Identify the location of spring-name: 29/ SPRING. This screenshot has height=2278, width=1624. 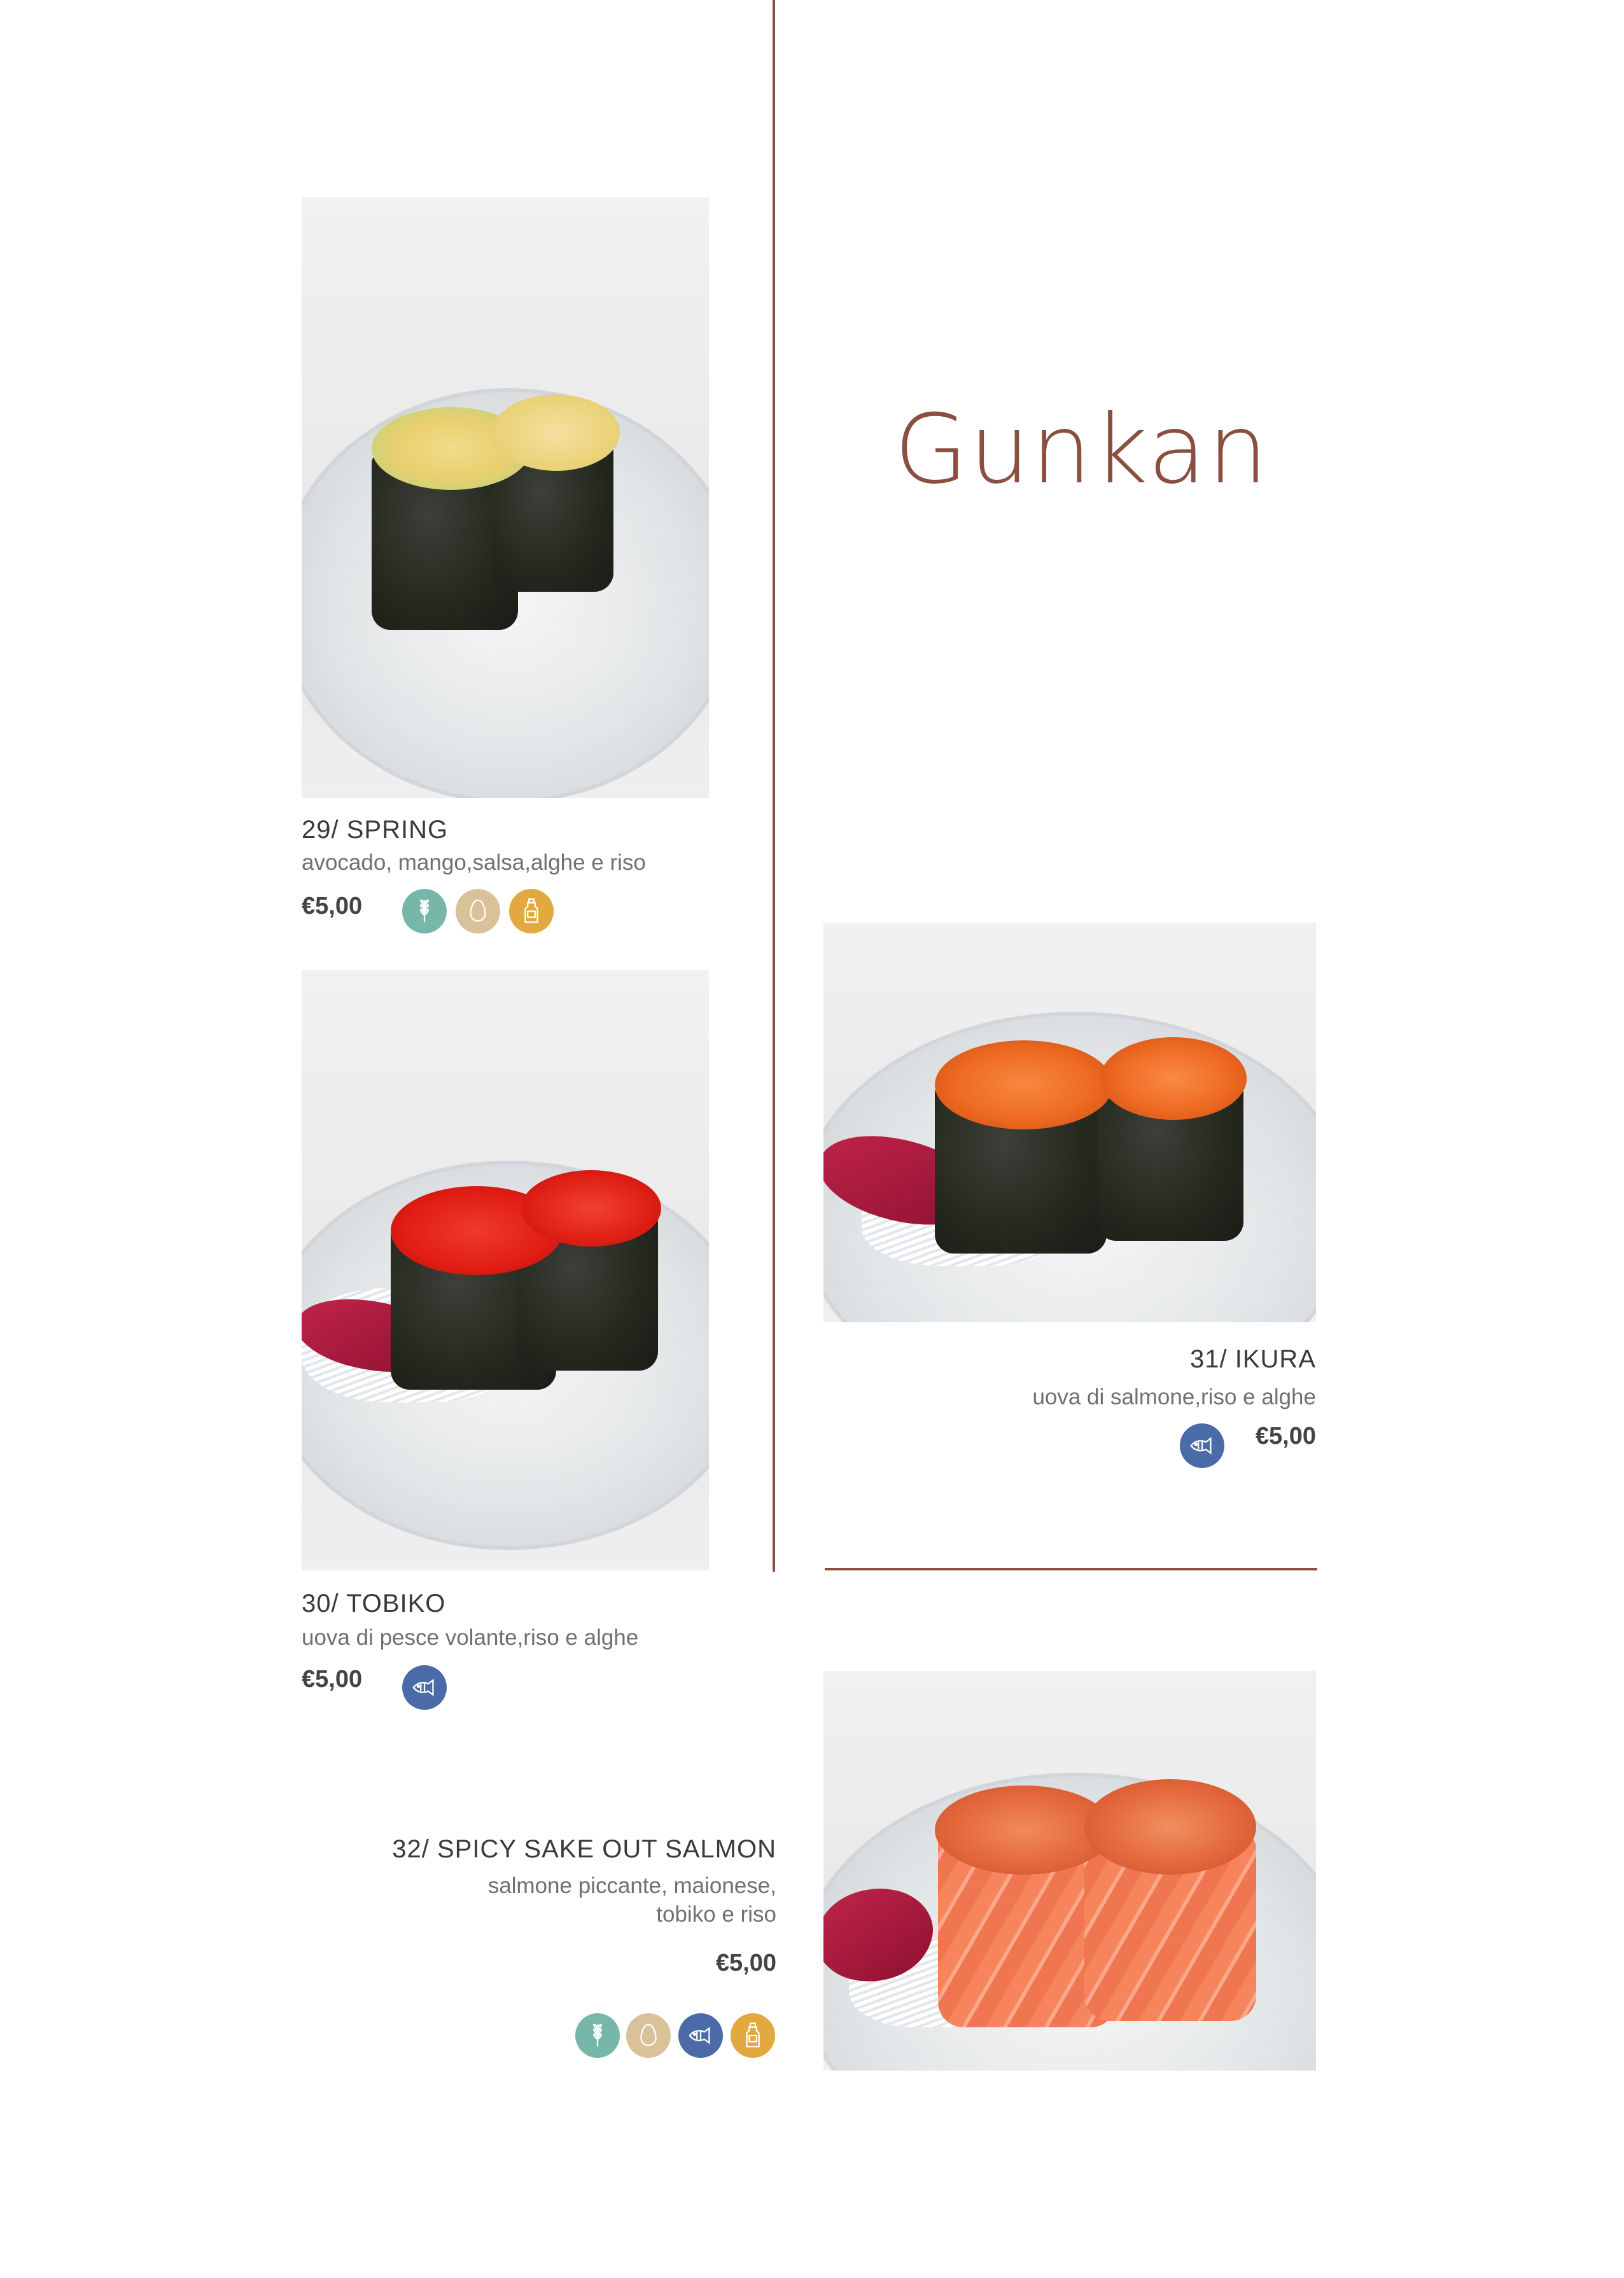
(375, 830).